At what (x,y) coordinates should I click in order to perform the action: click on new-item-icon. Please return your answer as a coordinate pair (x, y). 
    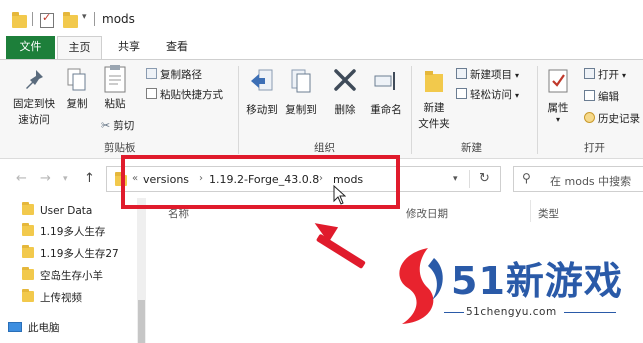
    Looking at the image, I should click on (461, 73).